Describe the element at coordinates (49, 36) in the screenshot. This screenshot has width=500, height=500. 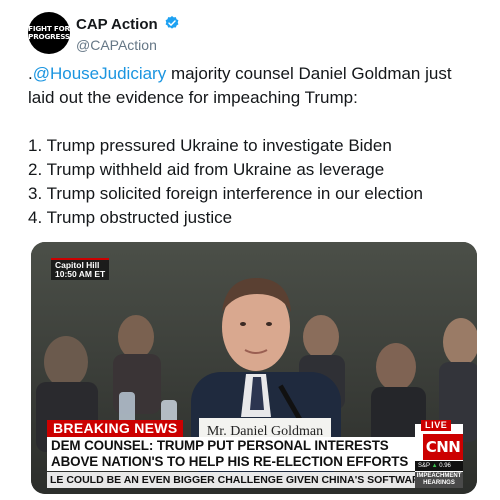
I see `avatar-text-line-2: PROGRESS` at that location.